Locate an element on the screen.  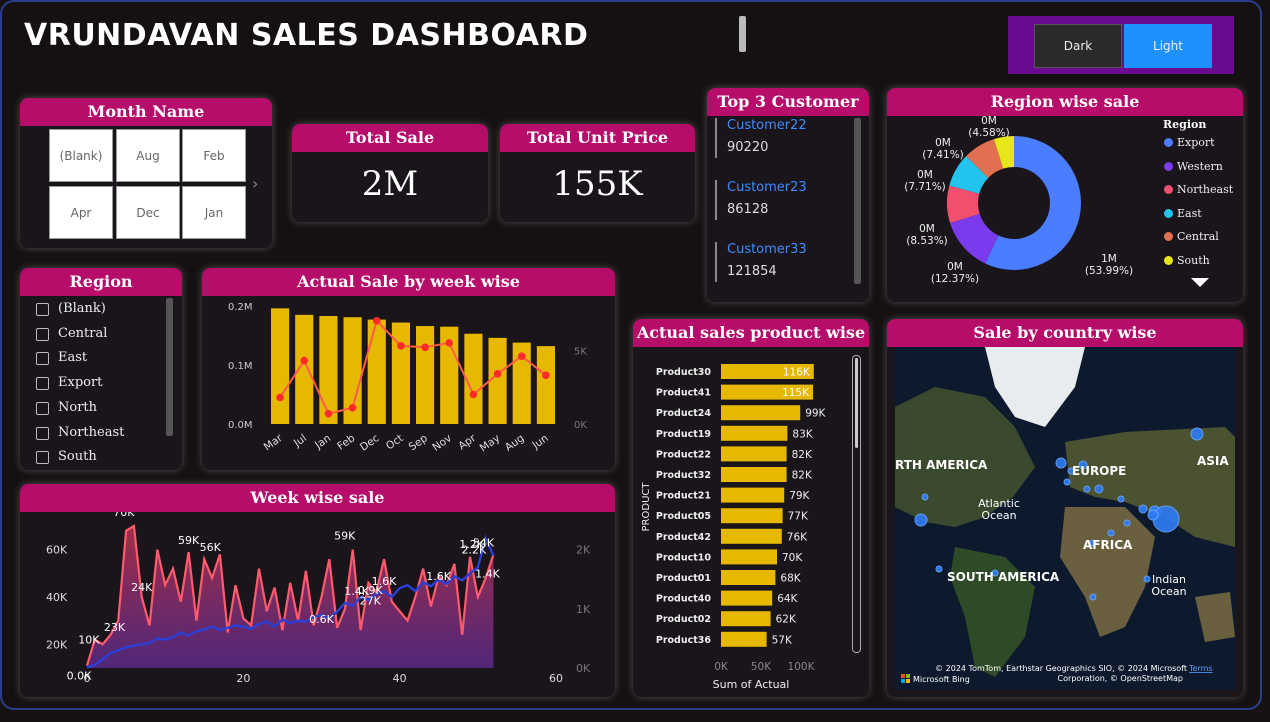
map-attribution-2: Corporation, © OpenStreetMap is located at coordinates (1120, 678).